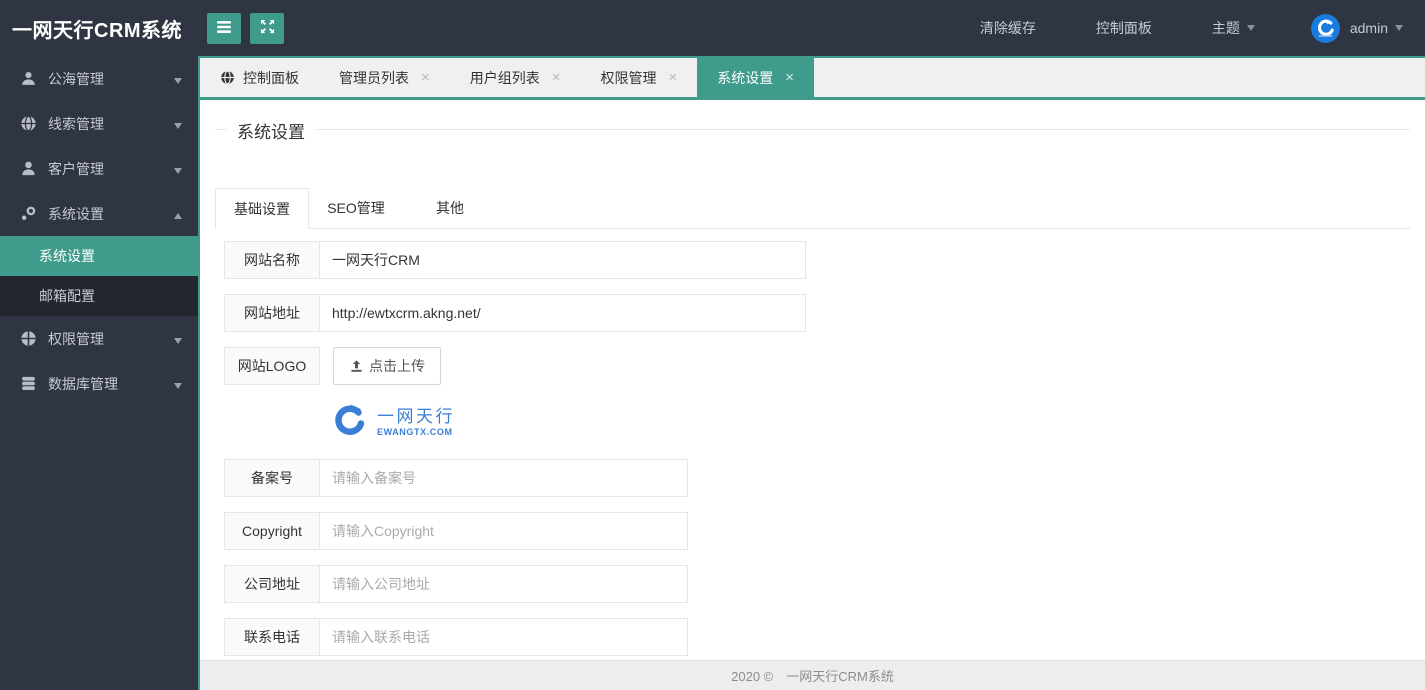  What do you see at coordinates (272, 260) in the screenshot?
I see `field-label: 网站名称` at bounding box center [272, 260].